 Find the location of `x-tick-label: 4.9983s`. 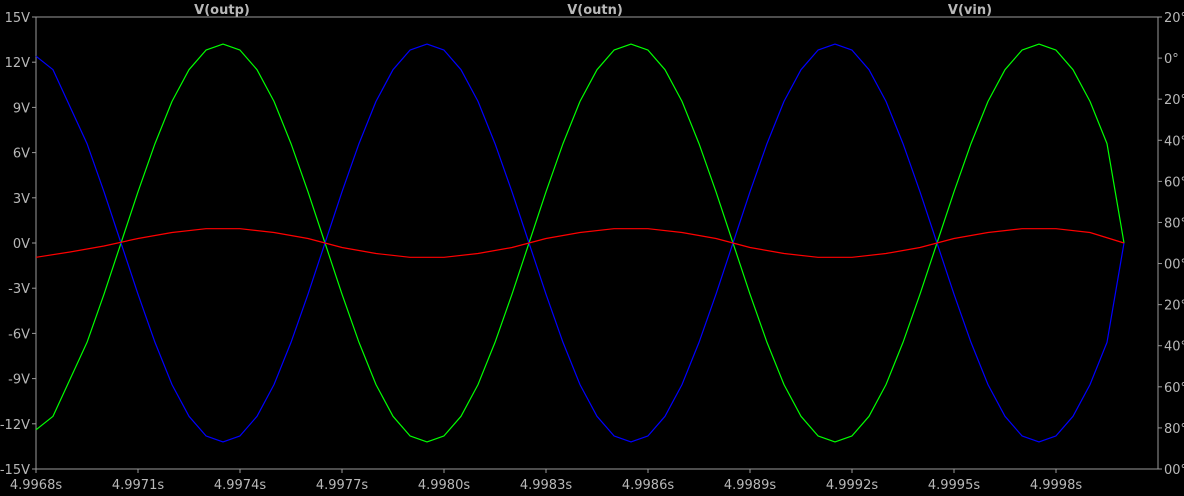

x-tick-label: 4.9983s is located at coordinates (546, 485).